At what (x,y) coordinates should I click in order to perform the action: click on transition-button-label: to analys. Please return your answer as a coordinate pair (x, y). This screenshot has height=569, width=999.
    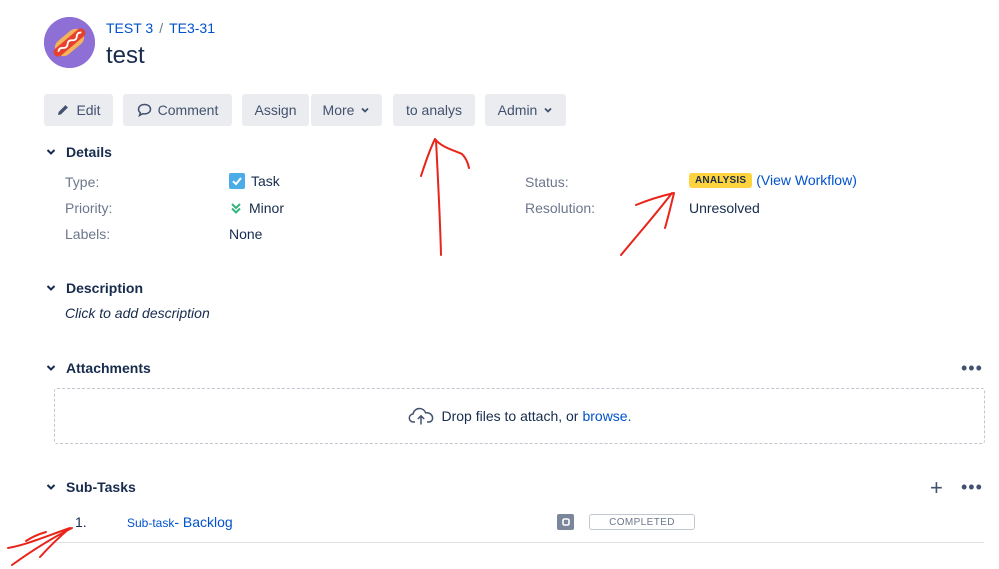
    Looking at the image, I should click on (434, 110).